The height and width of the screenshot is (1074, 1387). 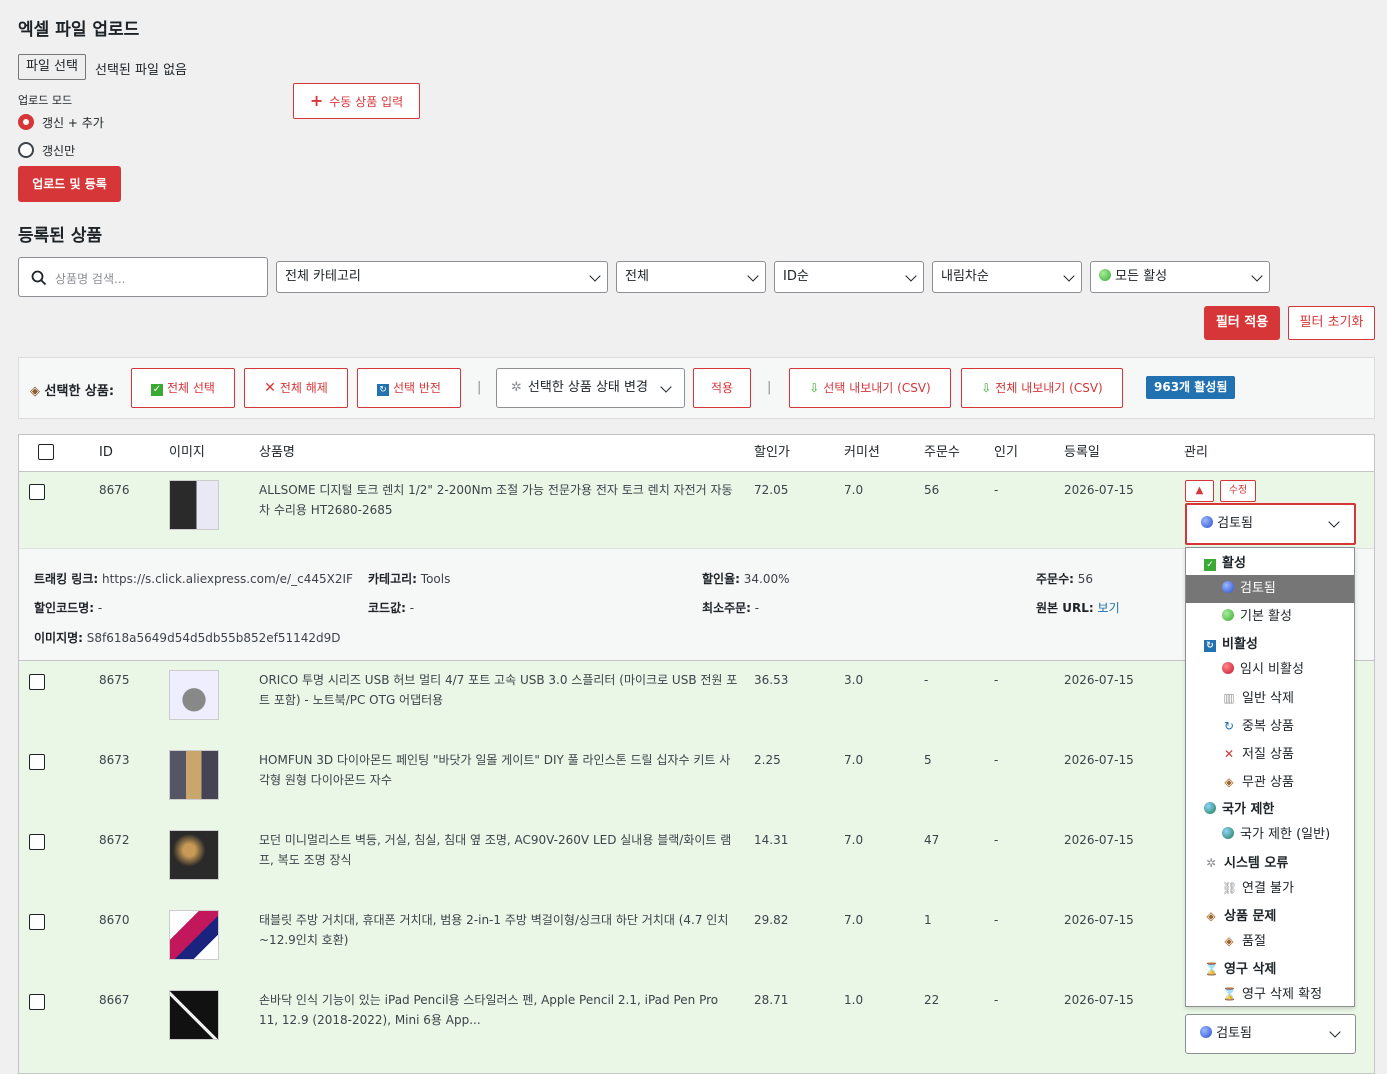 I want to click on product-image, so click(x=194, y=695).